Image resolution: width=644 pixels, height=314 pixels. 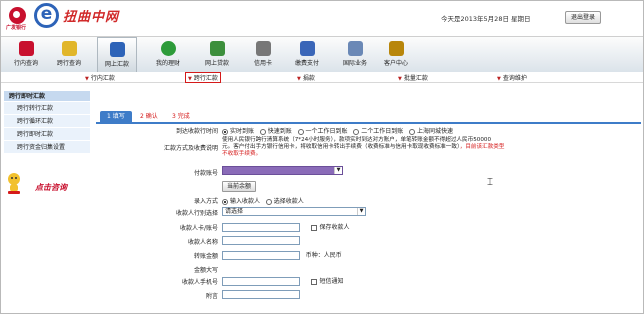 What do you see at coordinates (46, 15) in the screenshot?
I see `ebank-logo-icon: e` at bounding box center [46, 15].